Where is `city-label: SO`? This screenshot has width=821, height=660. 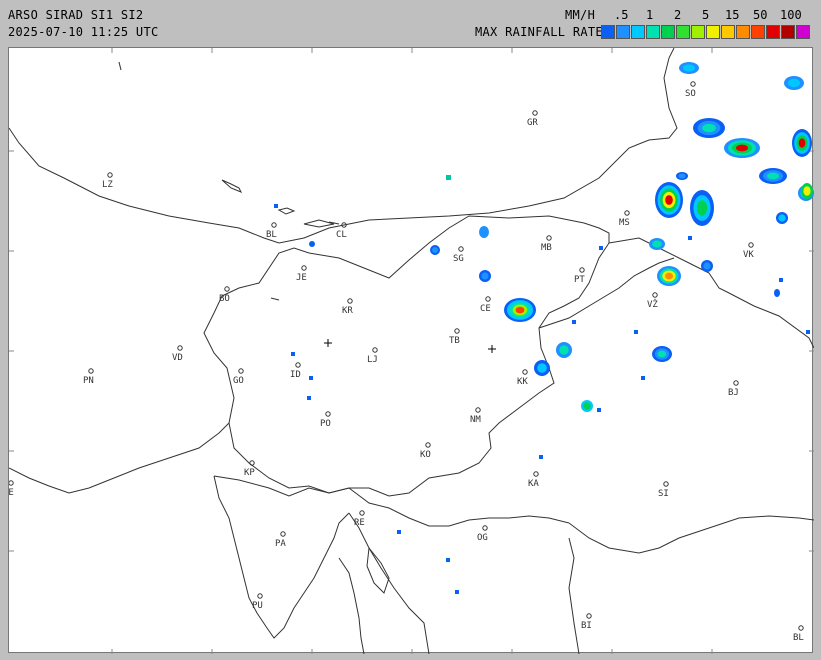
city-label: SO is located at coordinates (690, 94).